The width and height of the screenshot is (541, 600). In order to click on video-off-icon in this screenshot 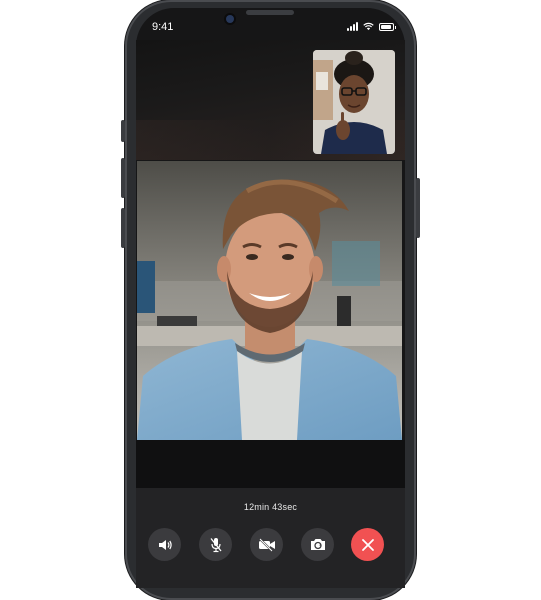, I will do `click(266, 544)`.